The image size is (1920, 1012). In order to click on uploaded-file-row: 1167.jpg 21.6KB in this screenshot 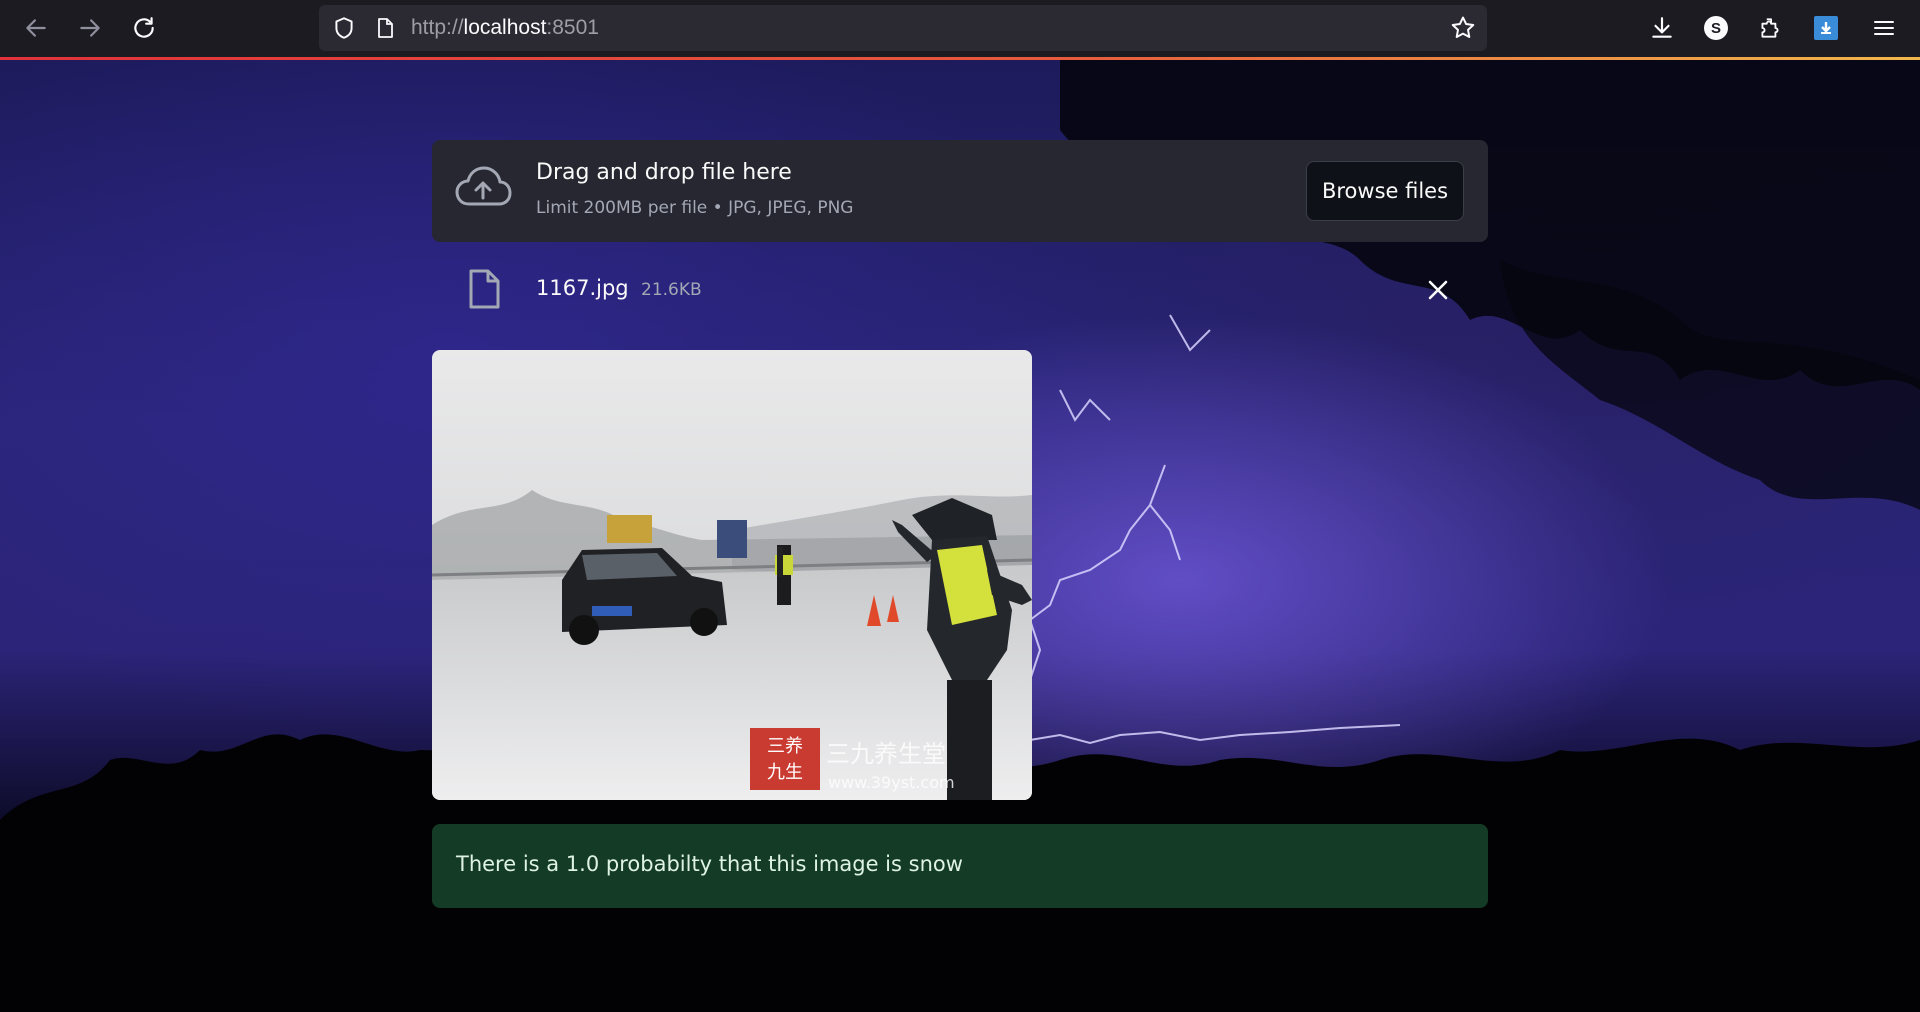, I will do `click(960, 291)`.